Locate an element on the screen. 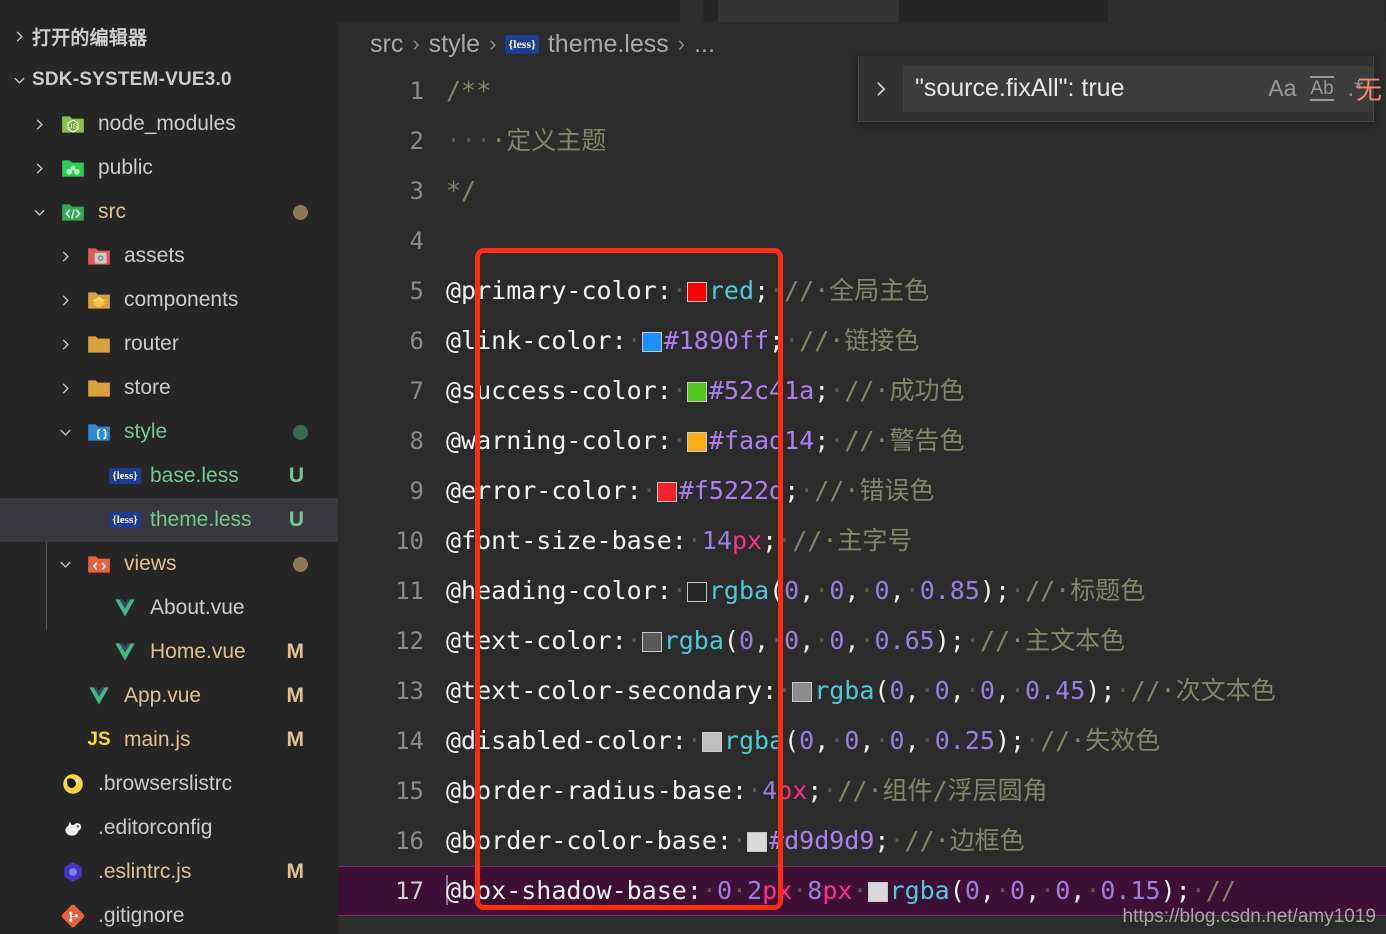  code-line: 16 @border-color-base:· #d9d9d9;·//·边框色 is located at coordinates (862, 841).